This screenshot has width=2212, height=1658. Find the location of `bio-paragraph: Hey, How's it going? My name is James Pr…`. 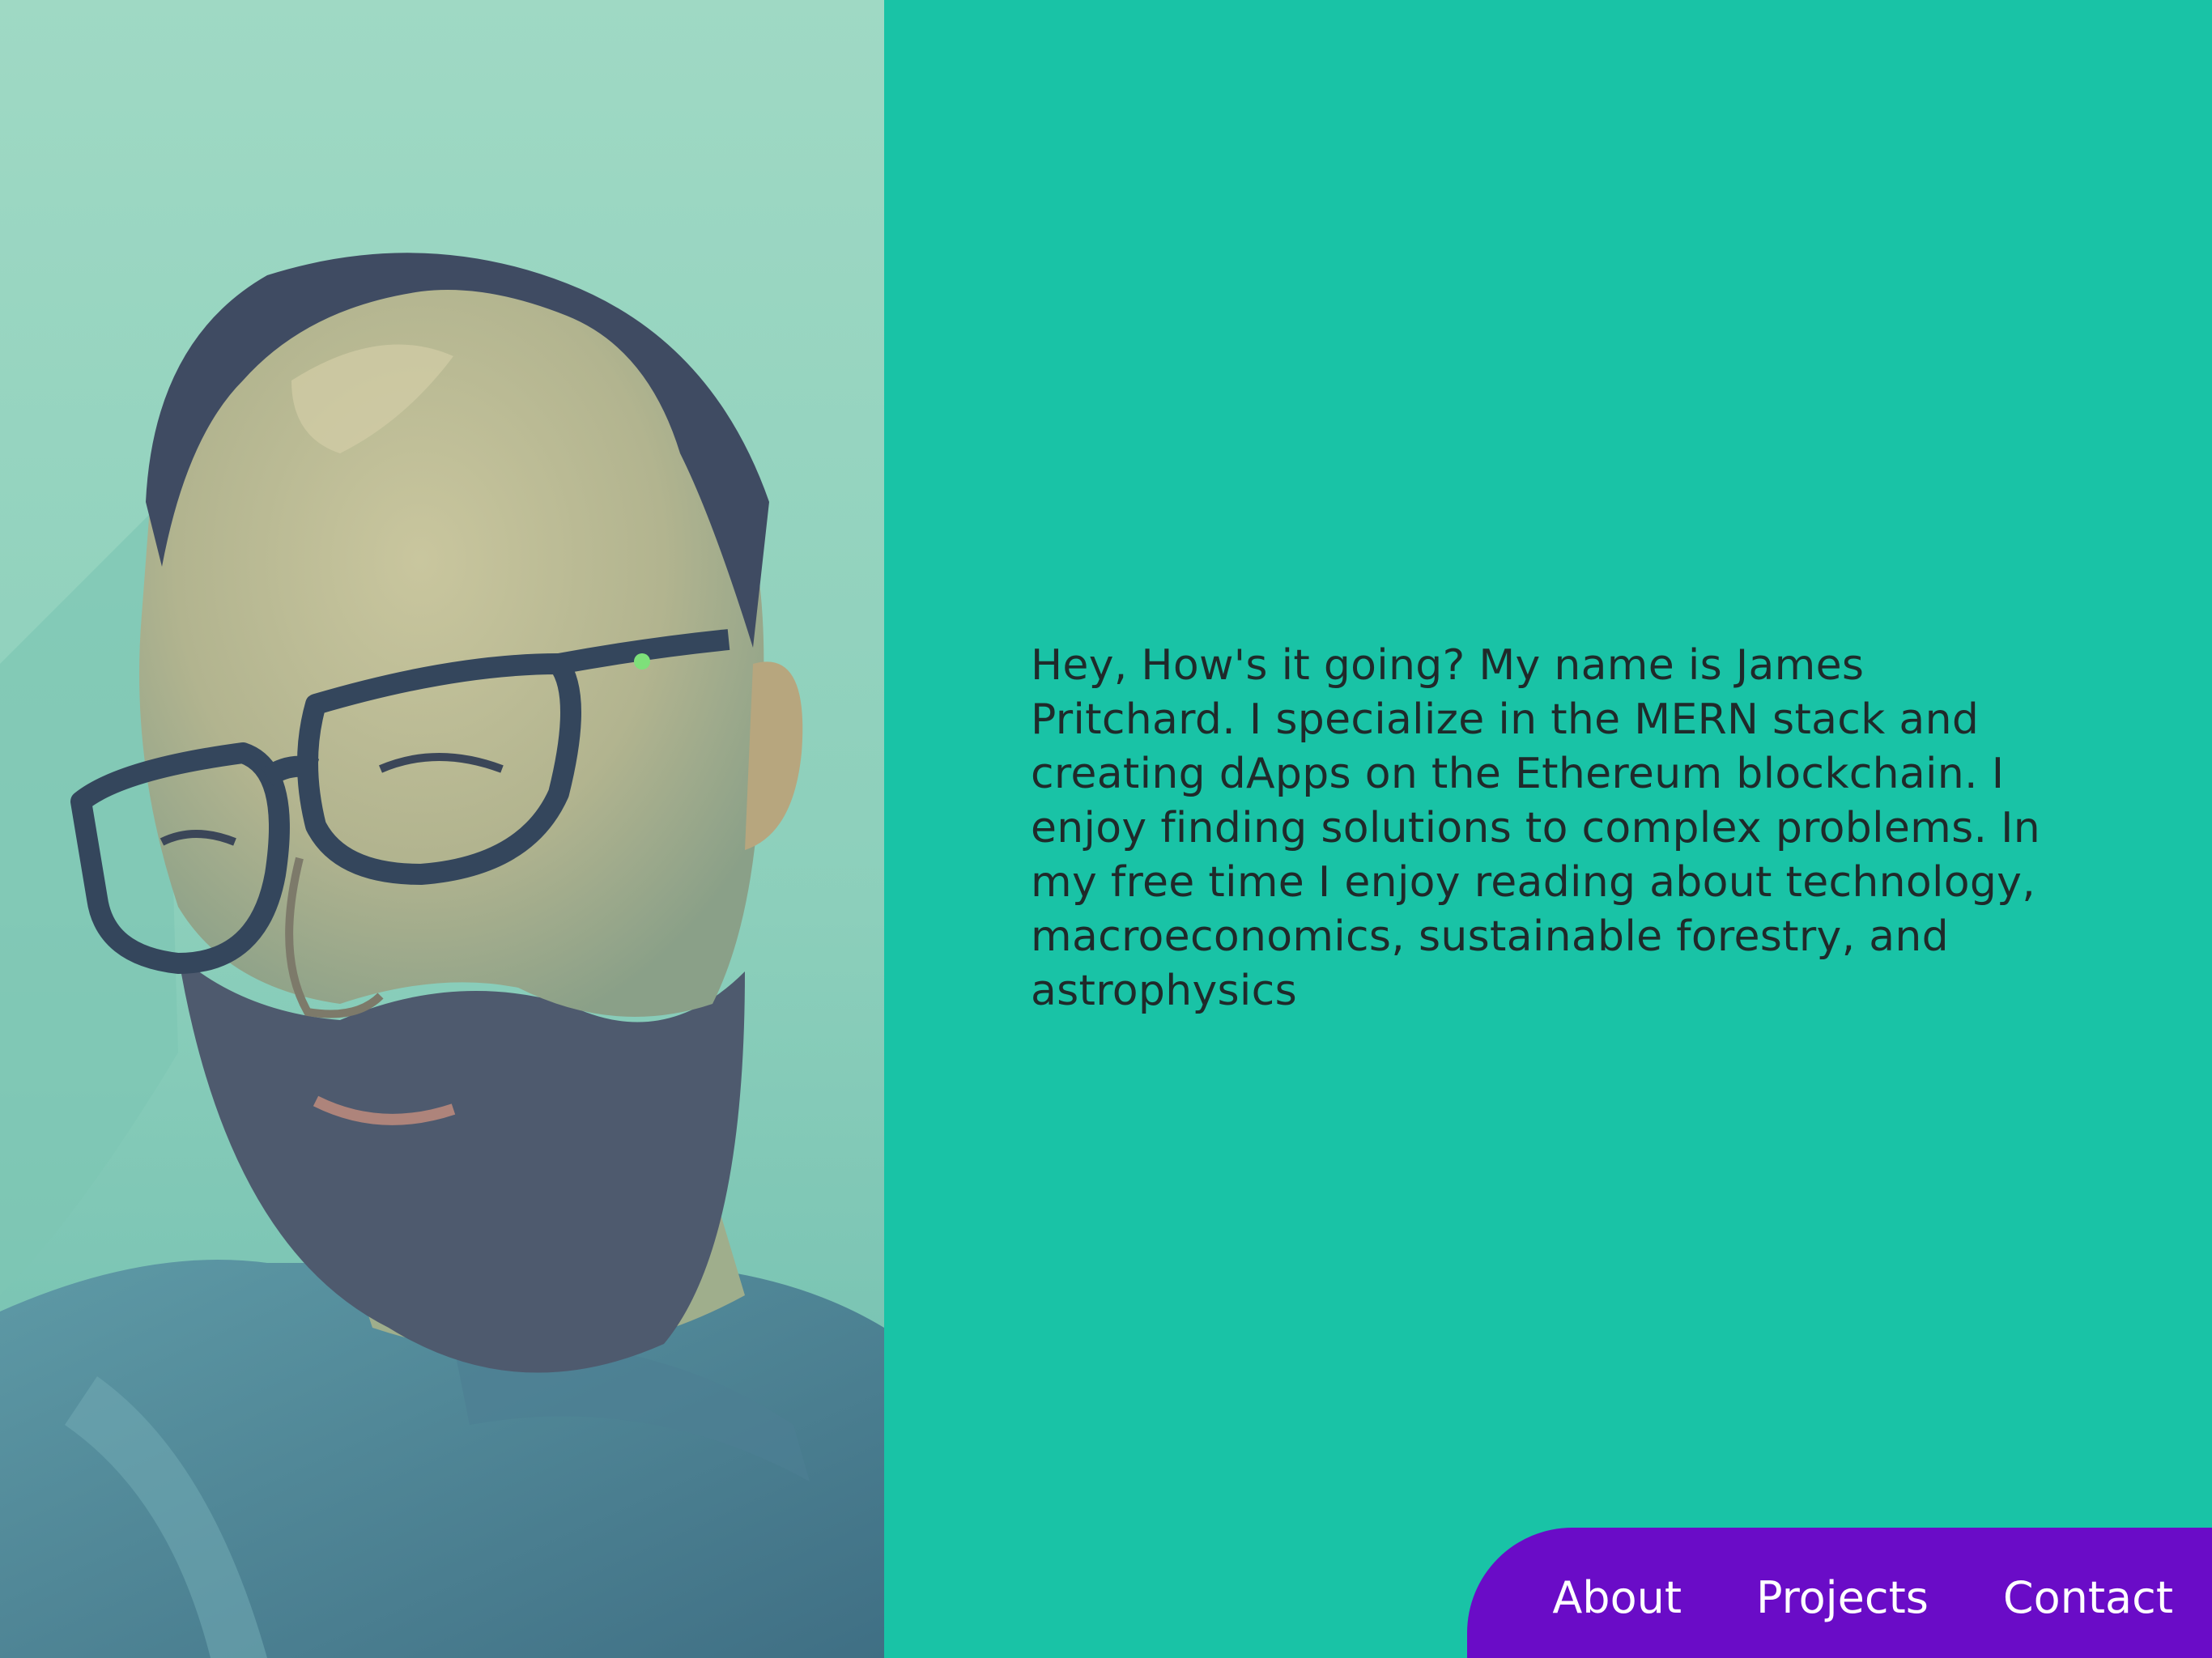

bio-paragraph: Hey, How's it going? My name is James Pr… is located at coordinates (1536, 828).